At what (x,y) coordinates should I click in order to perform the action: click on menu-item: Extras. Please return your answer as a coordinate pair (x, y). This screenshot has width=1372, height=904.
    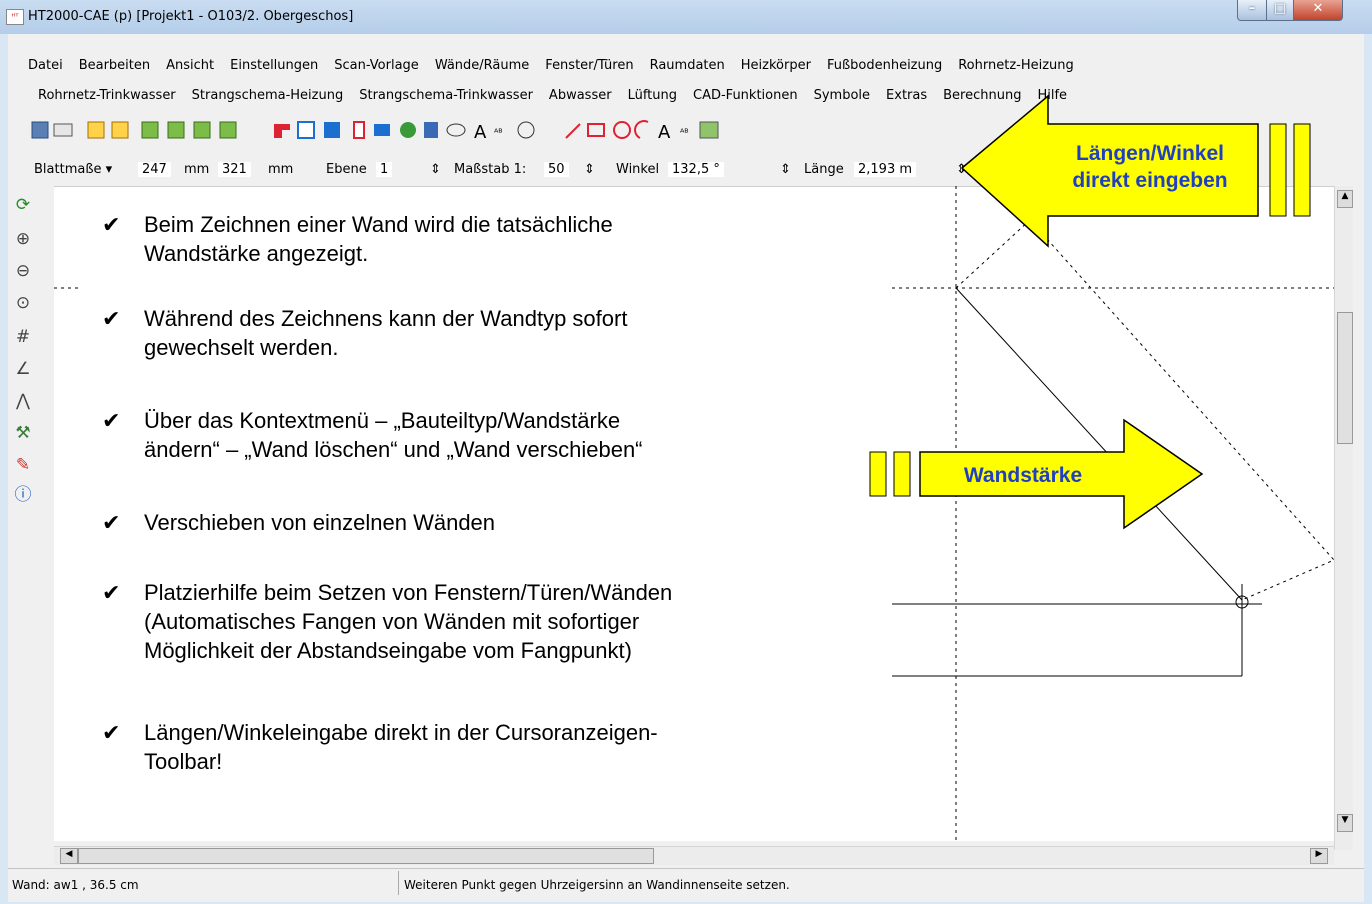
    Looking at the image, I should click on (906, 95).